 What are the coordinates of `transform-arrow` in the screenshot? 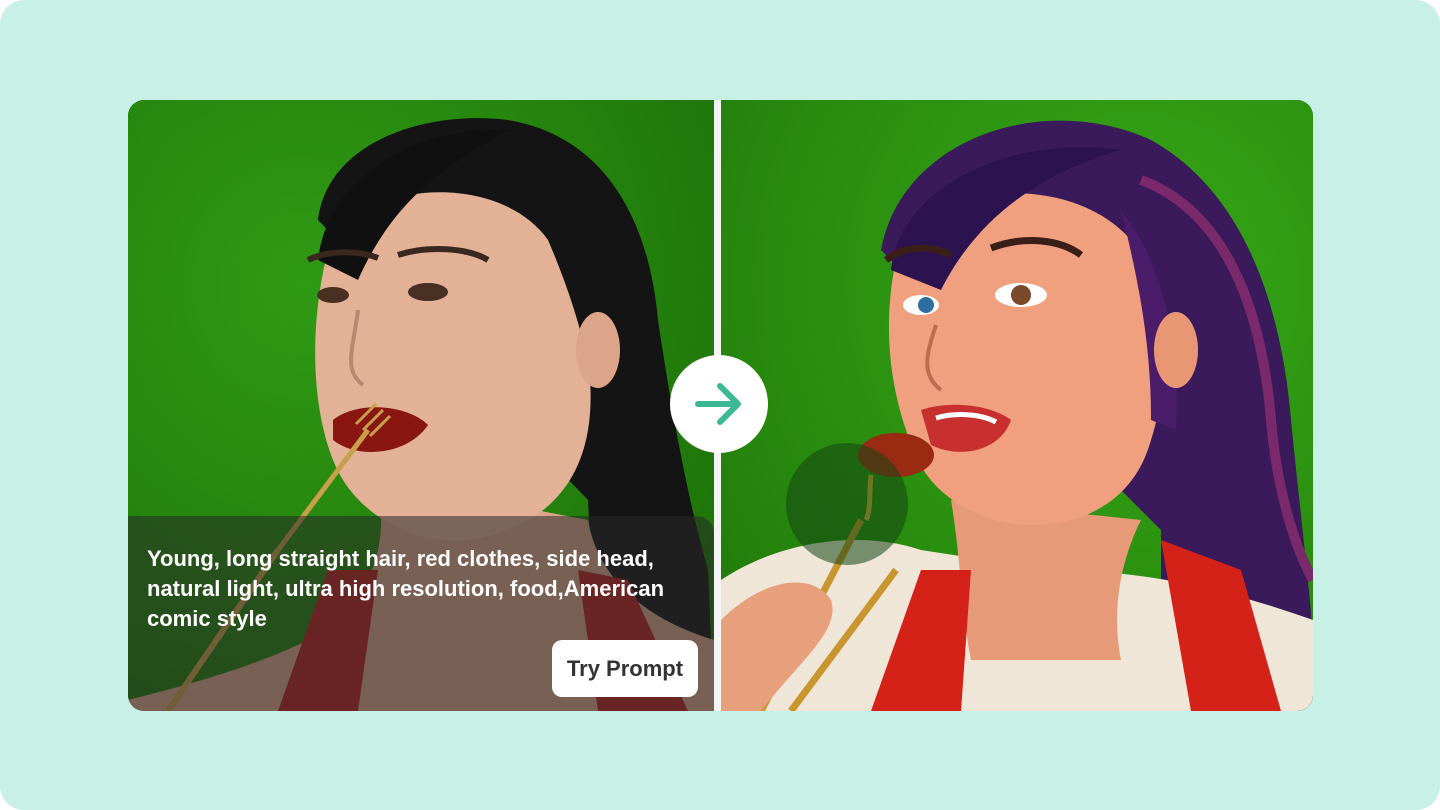 It's located at (719, 404).